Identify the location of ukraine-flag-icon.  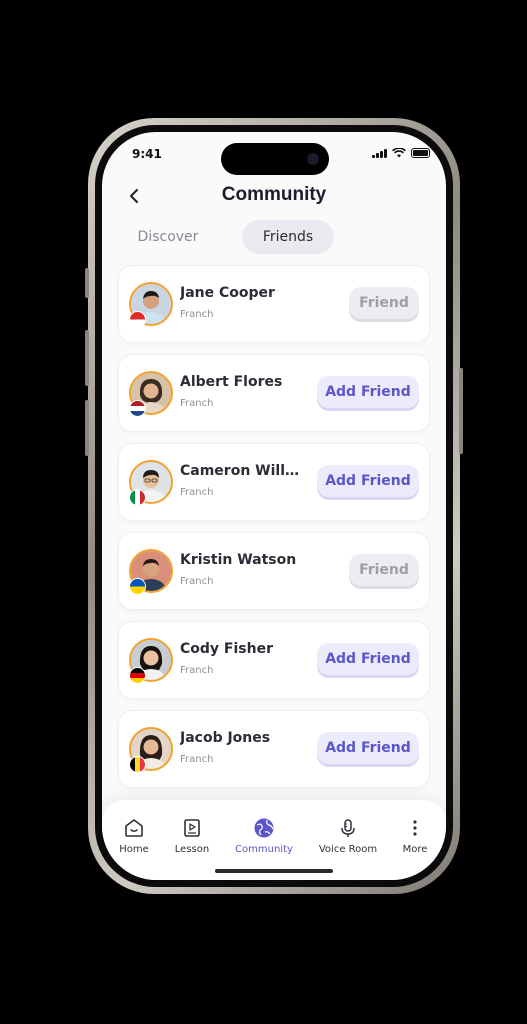
(137, 586).